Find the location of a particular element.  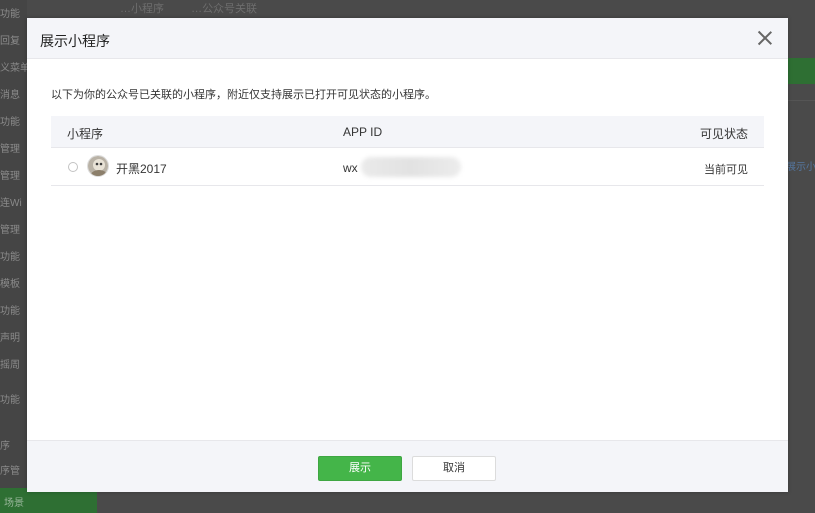

column-header-appid: APP ID is located at coordinates (363, 132).